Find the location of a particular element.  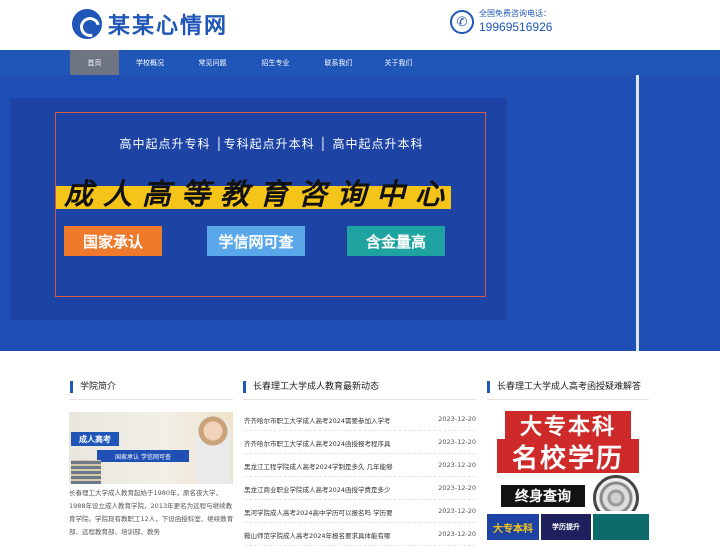

list-item: 黑河学院成人高考2024高中学历可以报名吗 学历要 2023-12-20 is located at coordinates (360, 511).